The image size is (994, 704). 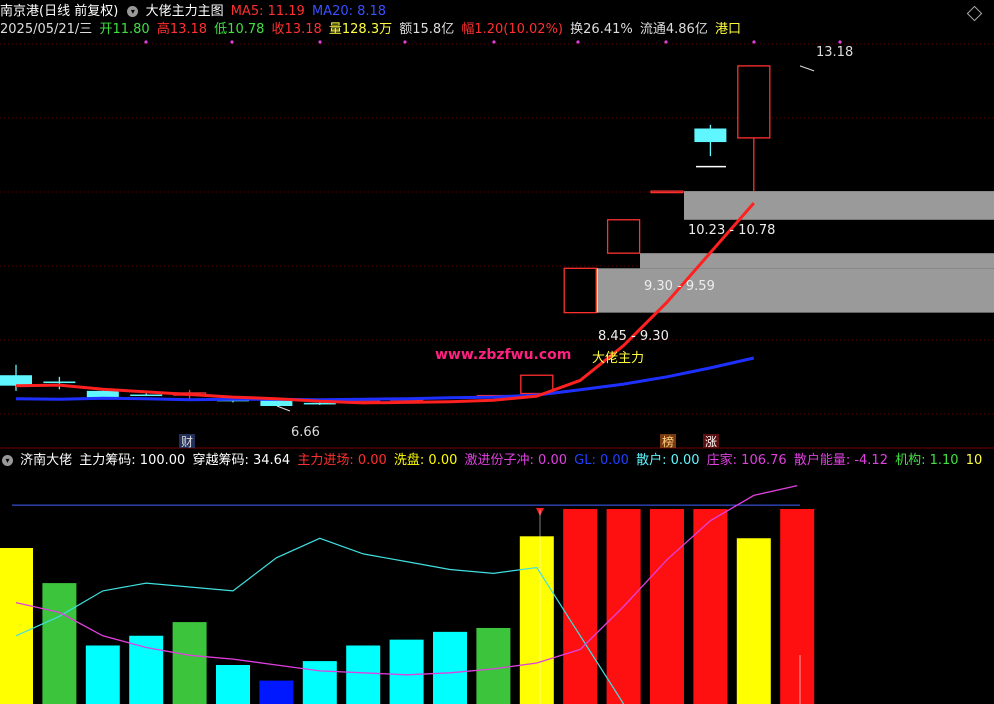 I want to click on zone-label-2: 9.30 - 9.59, so click(x=679, y=286).